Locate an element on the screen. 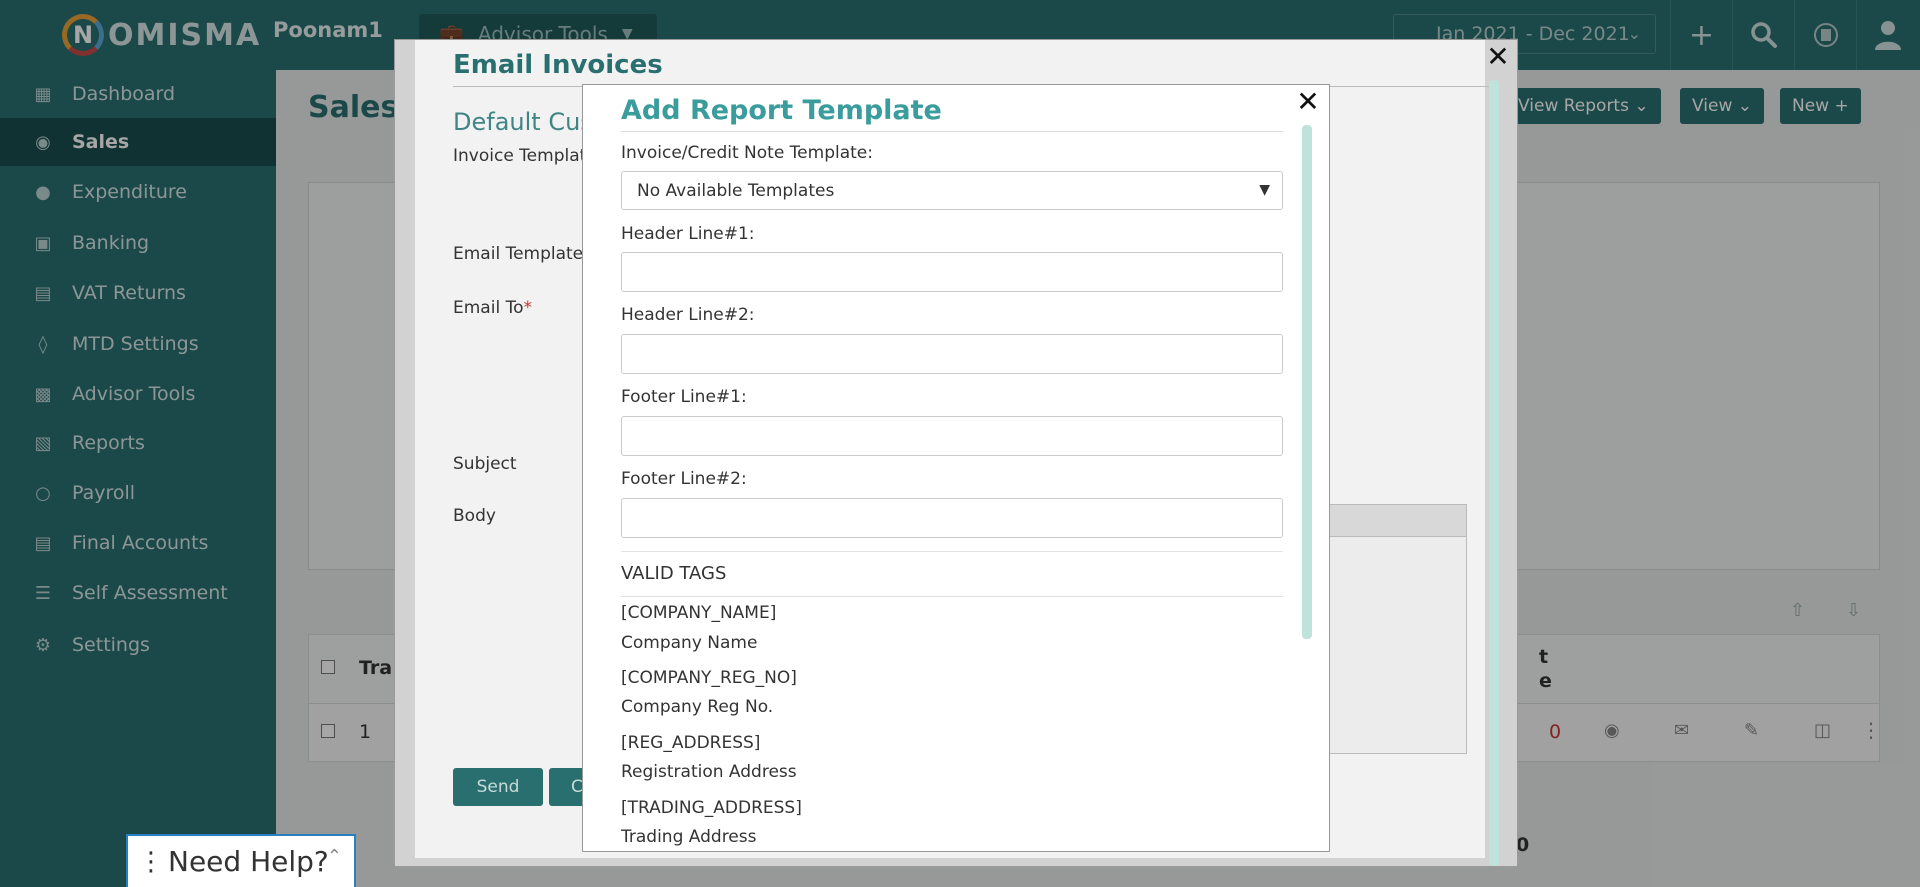 The width and height of the screenshot is (1920, 887). drag-handle-icon: ⋮ is located at coordinates (151, 862).